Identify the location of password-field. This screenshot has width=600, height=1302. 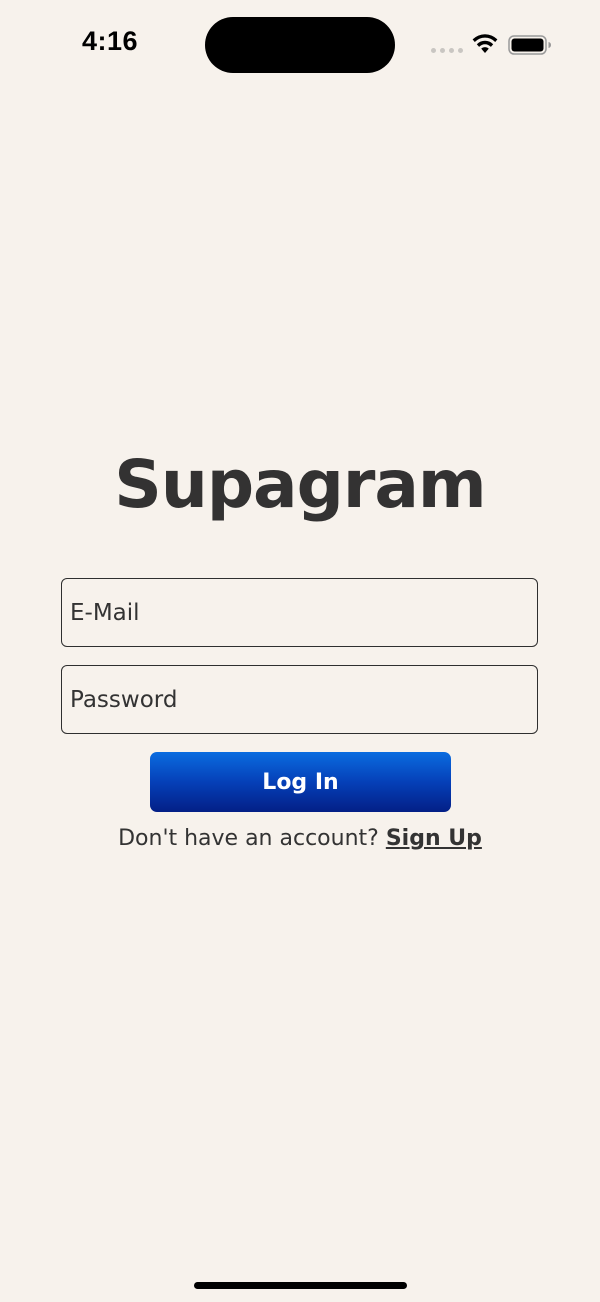
(299, 699).